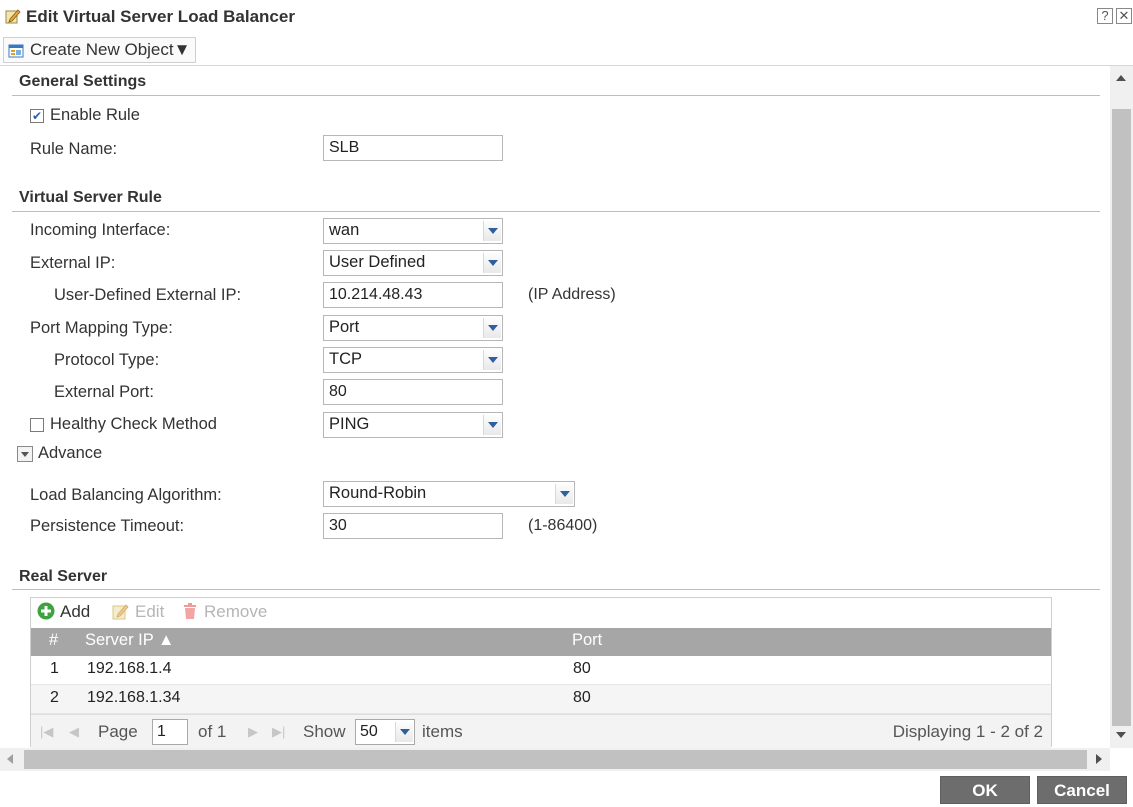 This screenshot has height=807, width=1133. What do you see at coordinates (101, 328) in the screenshot?
I see `port-mapping-type-label: Port Mapping Type:` at bounding box center [101, 328].